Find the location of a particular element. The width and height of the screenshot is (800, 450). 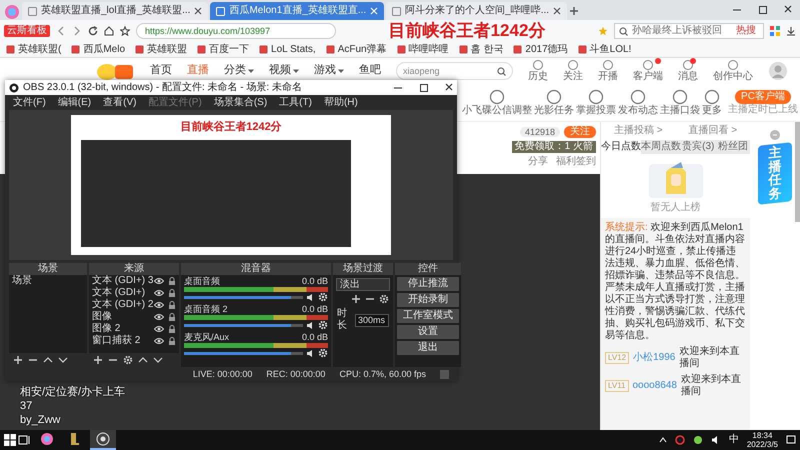

menu-item: 文件(F) is located at coordinates (29, 102).